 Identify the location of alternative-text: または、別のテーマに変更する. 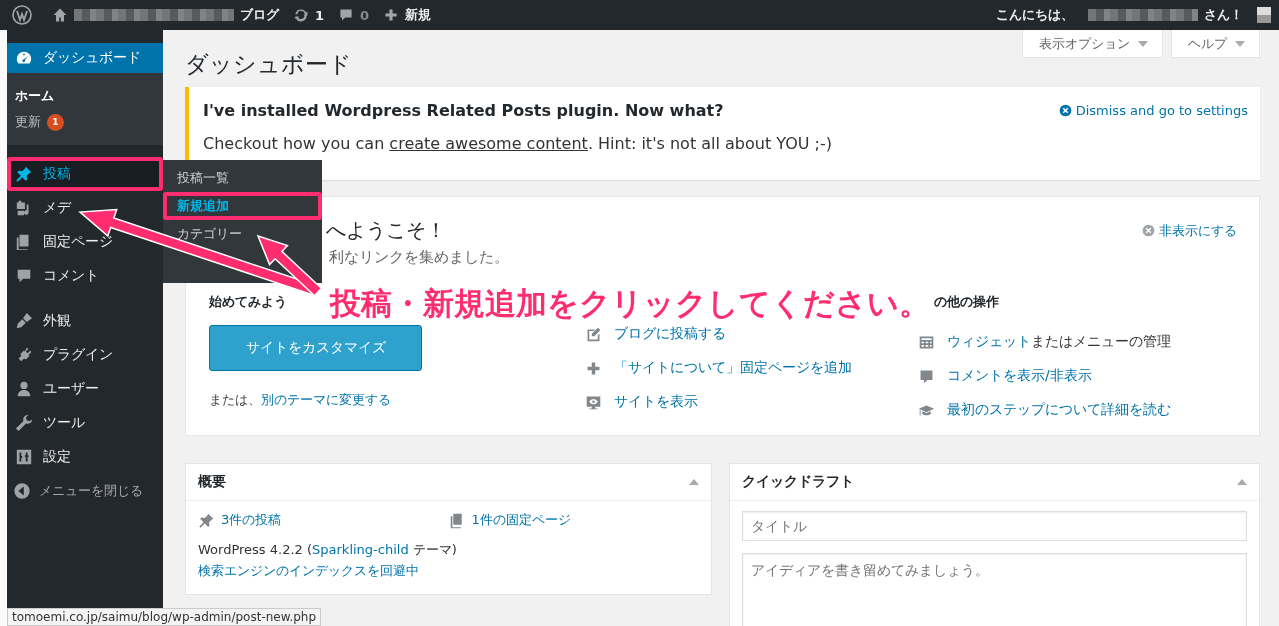
(300, 400).